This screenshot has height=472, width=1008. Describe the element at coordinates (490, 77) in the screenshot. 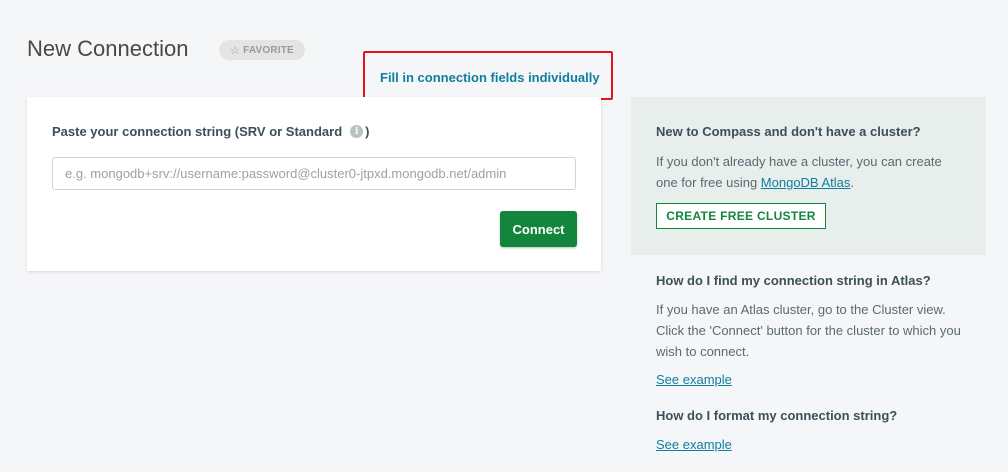

I see `fill-fields-individually-link: Fill in connection fields individually` at that location.